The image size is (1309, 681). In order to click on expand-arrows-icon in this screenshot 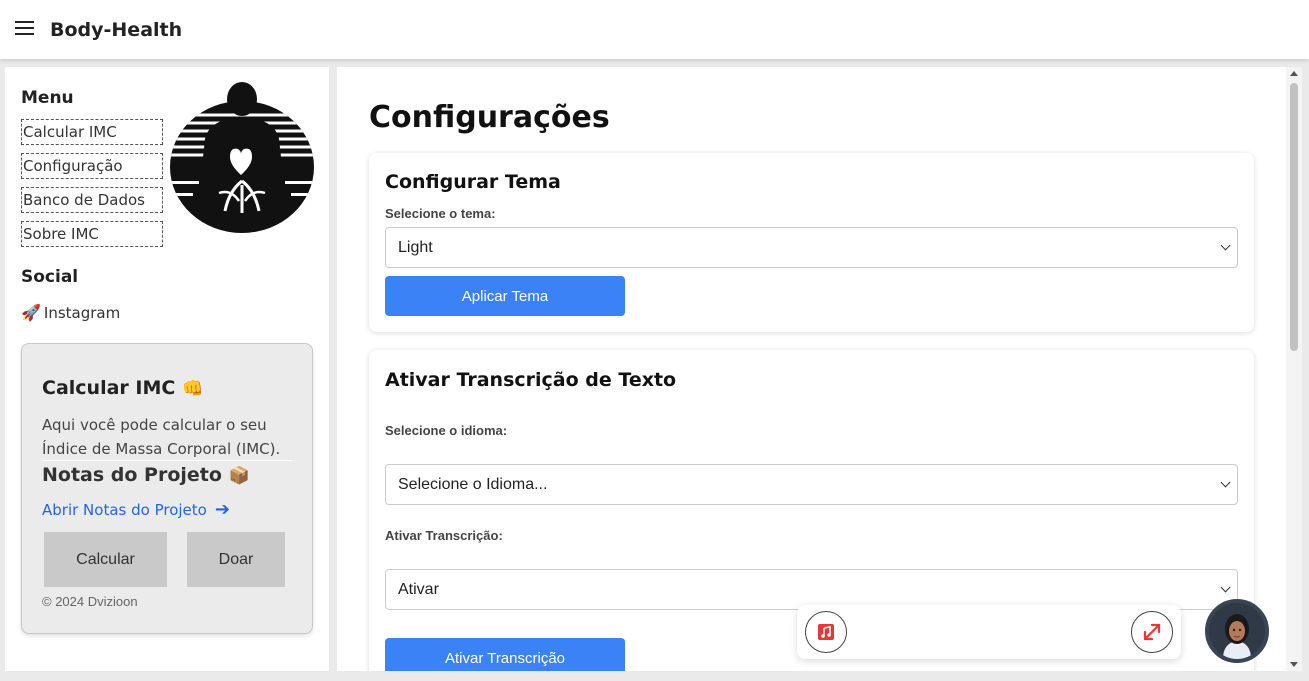, I will do `click(1152, 632)`.